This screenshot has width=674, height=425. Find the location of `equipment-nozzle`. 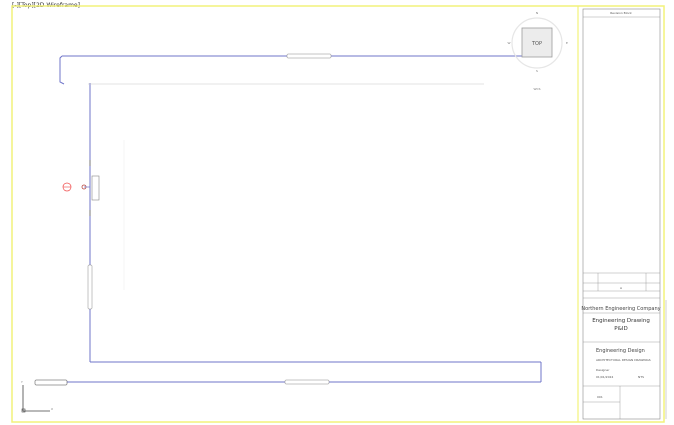

equipment-nozzle is located at coordinates (51, 382).